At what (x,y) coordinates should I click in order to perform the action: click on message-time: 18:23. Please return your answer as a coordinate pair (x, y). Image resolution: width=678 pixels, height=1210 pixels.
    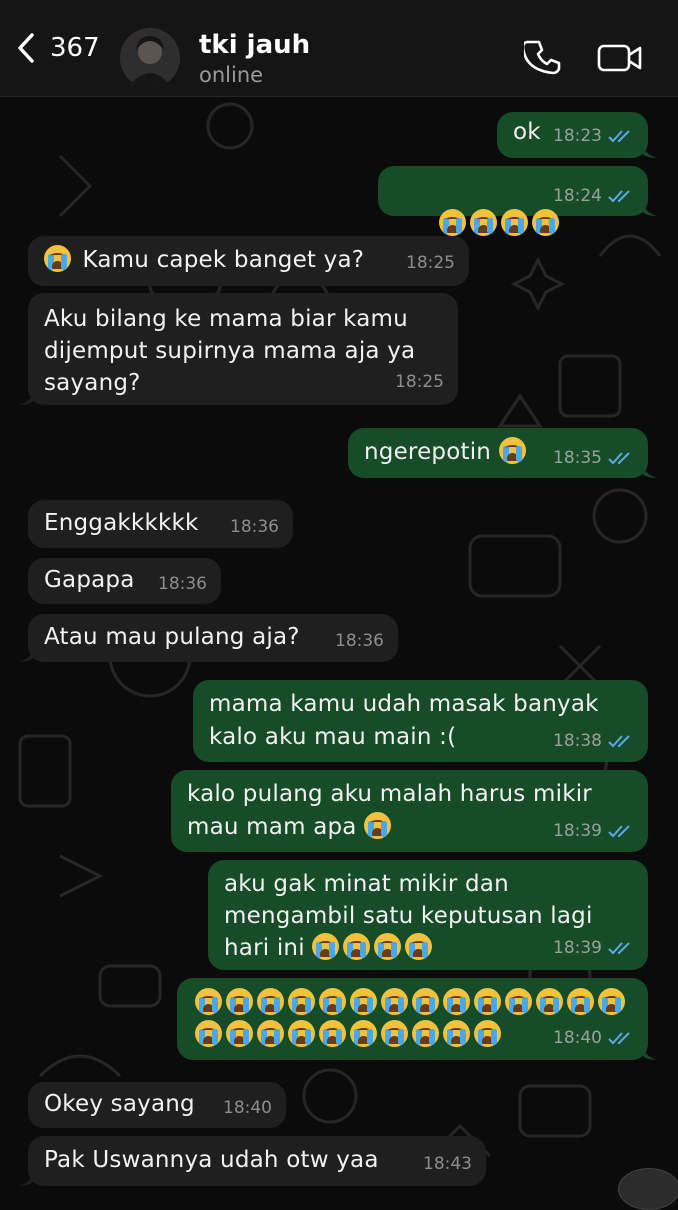
    Looking at the image, I should click on (577, 136).